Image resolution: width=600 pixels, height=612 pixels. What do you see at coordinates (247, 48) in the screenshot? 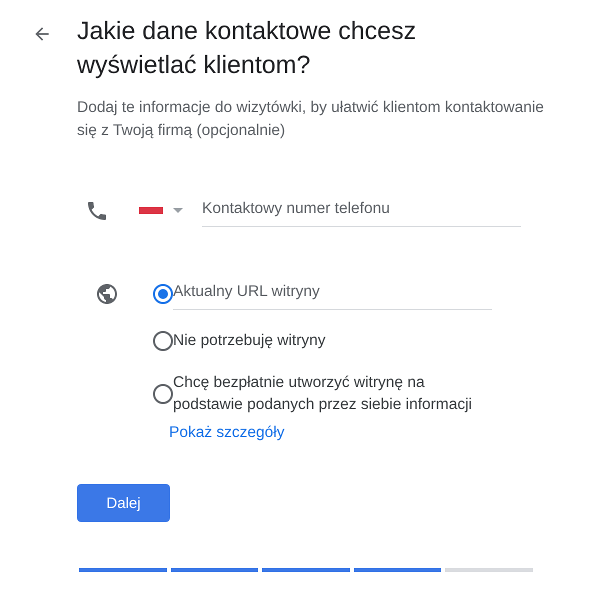
I see `page-title: Jakie dane kontaktowe chcesz wyświetlać klientom?` at bounding box center [247, 48].